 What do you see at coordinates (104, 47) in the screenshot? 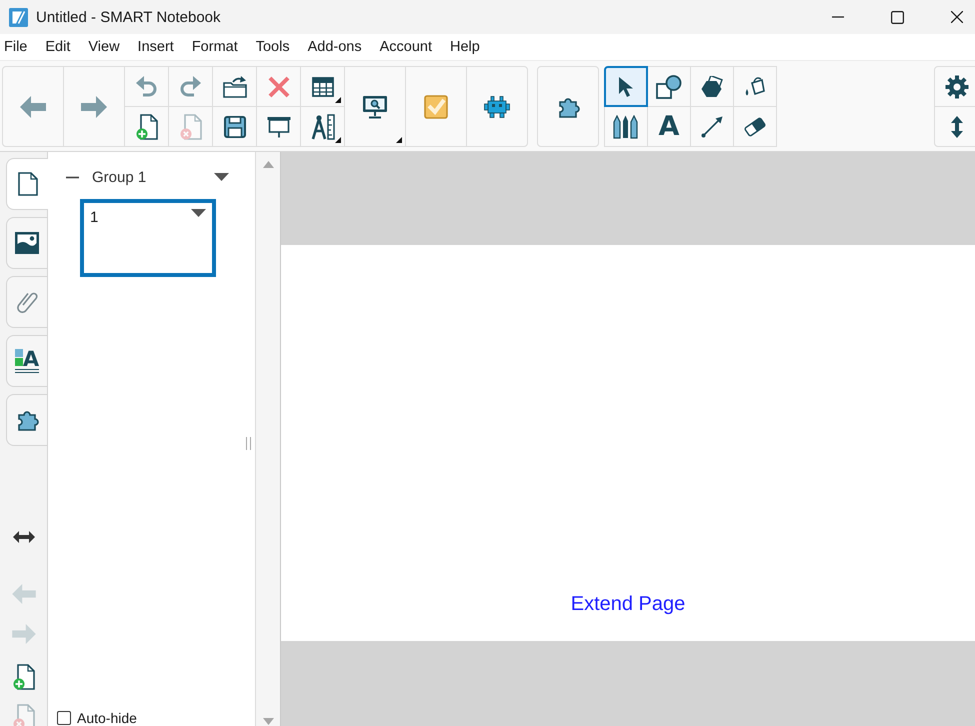
I see `menu-item: View` at bounding box center [104, 47].